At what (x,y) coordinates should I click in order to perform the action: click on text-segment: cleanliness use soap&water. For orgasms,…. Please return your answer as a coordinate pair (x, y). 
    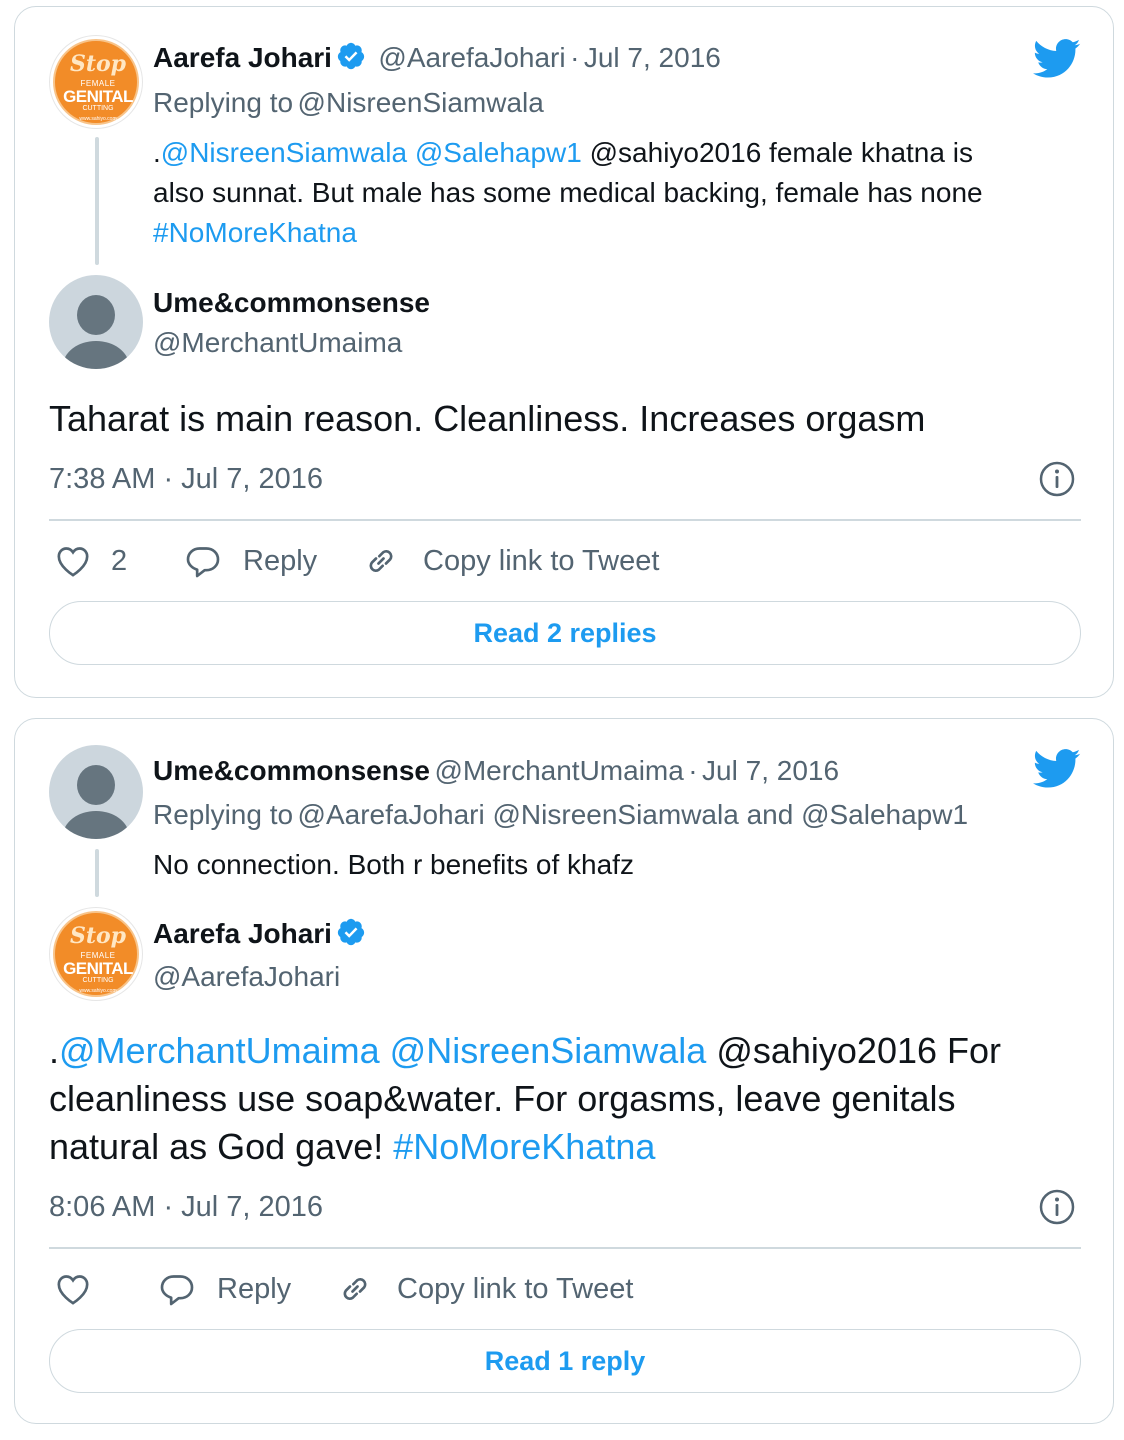
    Looking at the image, I should click on (502, 1098).